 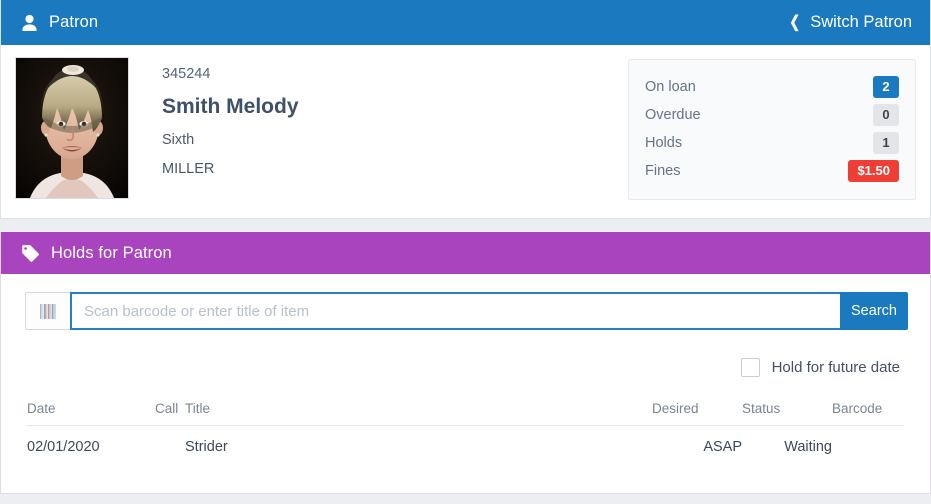 What do you see at coordinates (378, 117) in the screenshot?
I see `patron-info: 345244 Smith Melody Sixth MILLER` at bounding box center [378, 117].